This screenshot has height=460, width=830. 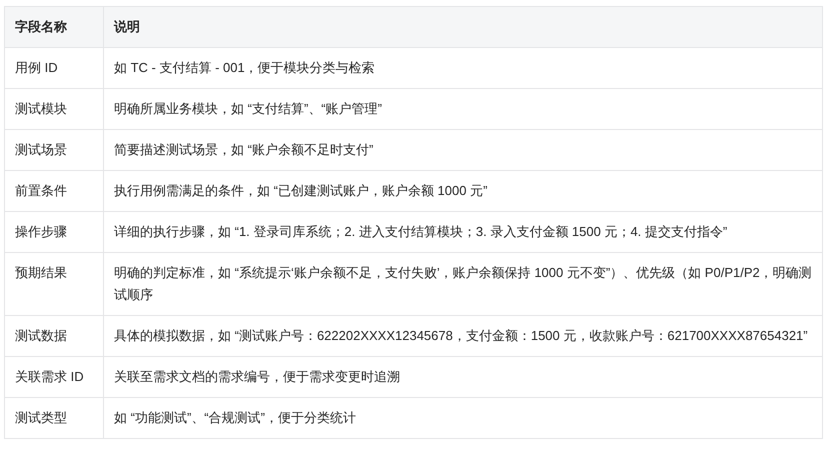 What do you see at coordinates (463, 418) in the screenshot?
I see `table-cell: 如 “功能测试”、“合规测试”，便于分类统计` at bounding box center [463, 418].